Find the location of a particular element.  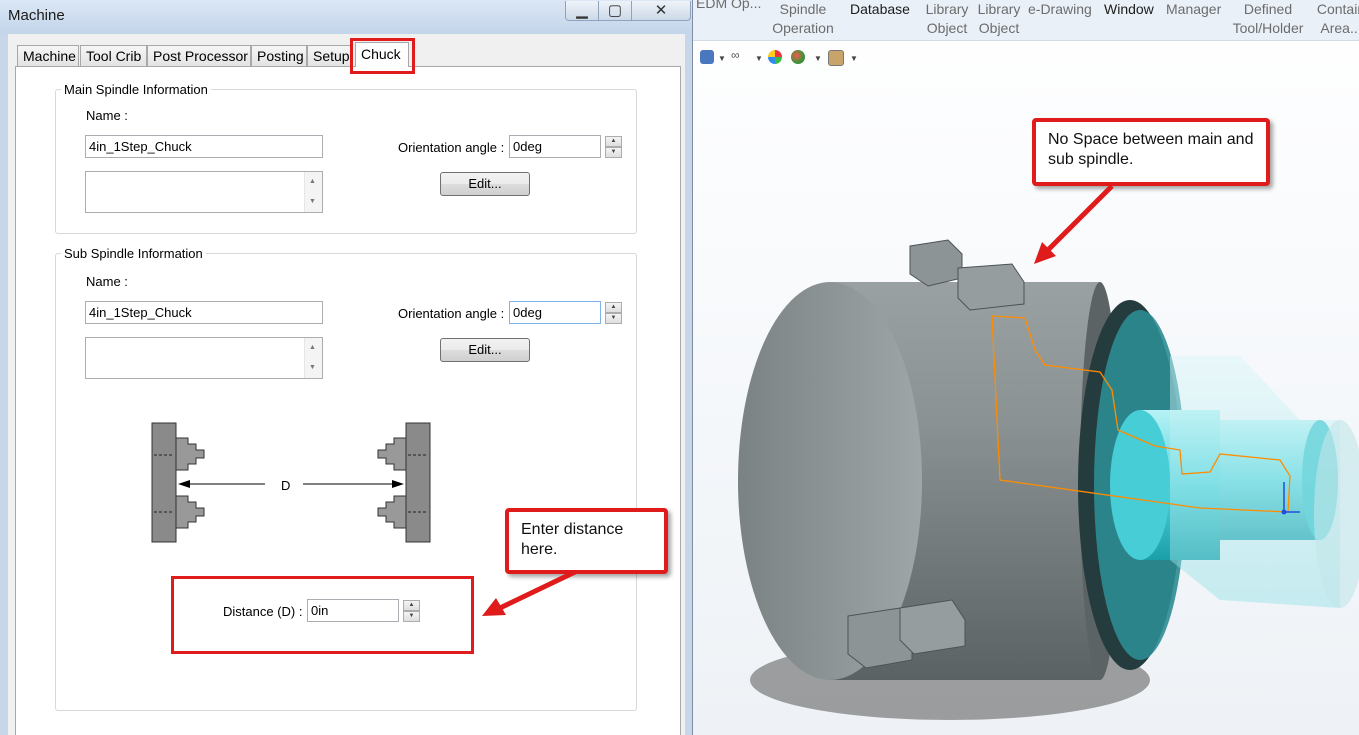

stock-envelope is located at coordinates (1255, 482).